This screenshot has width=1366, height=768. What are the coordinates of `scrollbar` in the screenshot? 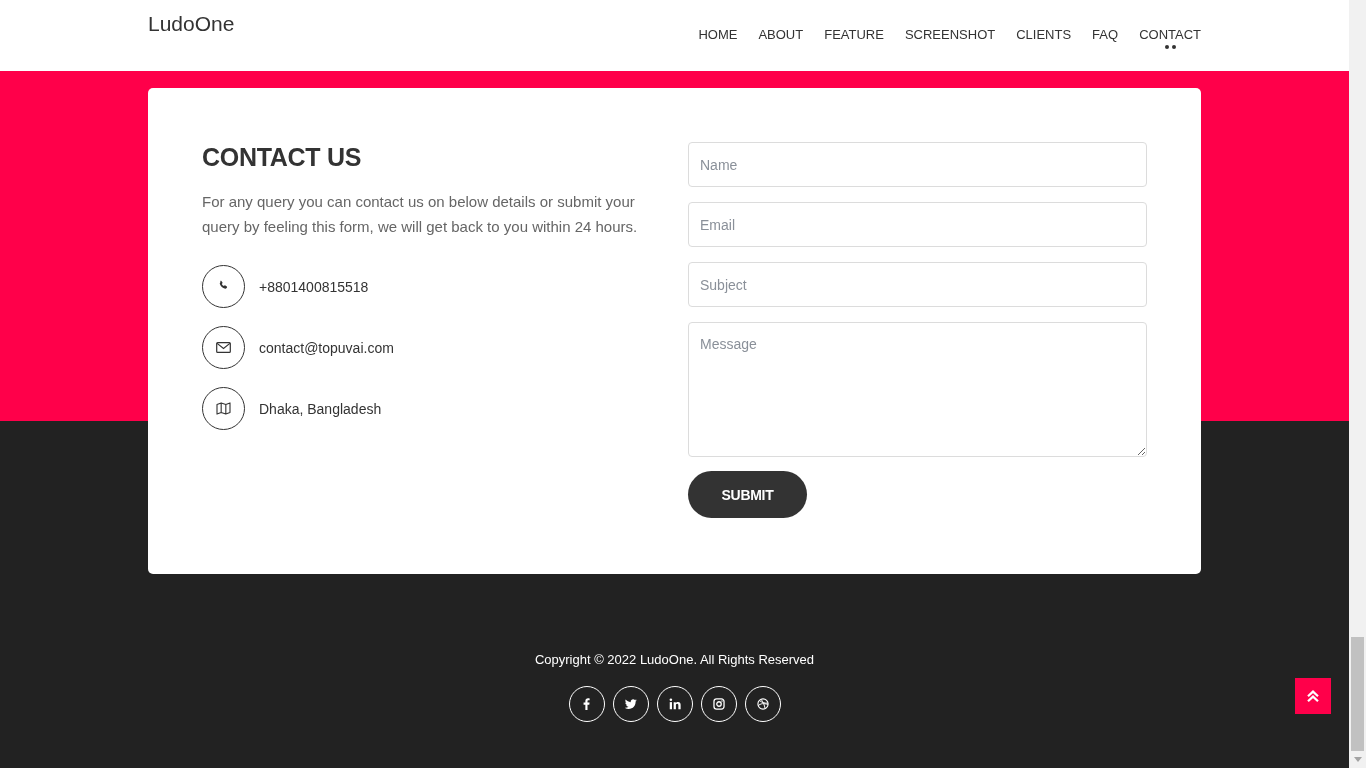 It's located at (1357, 384).